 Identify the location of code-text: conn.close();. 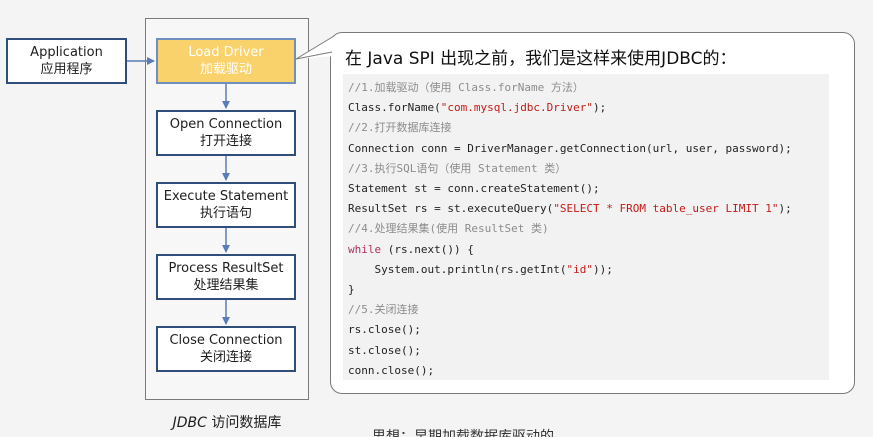
(391, 370).